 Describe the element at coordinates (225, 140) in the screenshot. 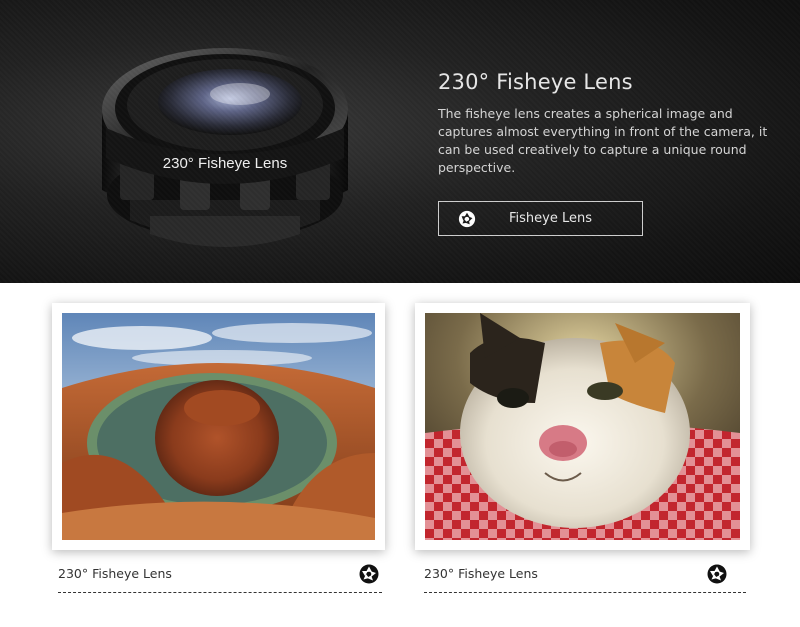

I see `fisheye-lens-image: 230° Fisheye Lens` at that location.